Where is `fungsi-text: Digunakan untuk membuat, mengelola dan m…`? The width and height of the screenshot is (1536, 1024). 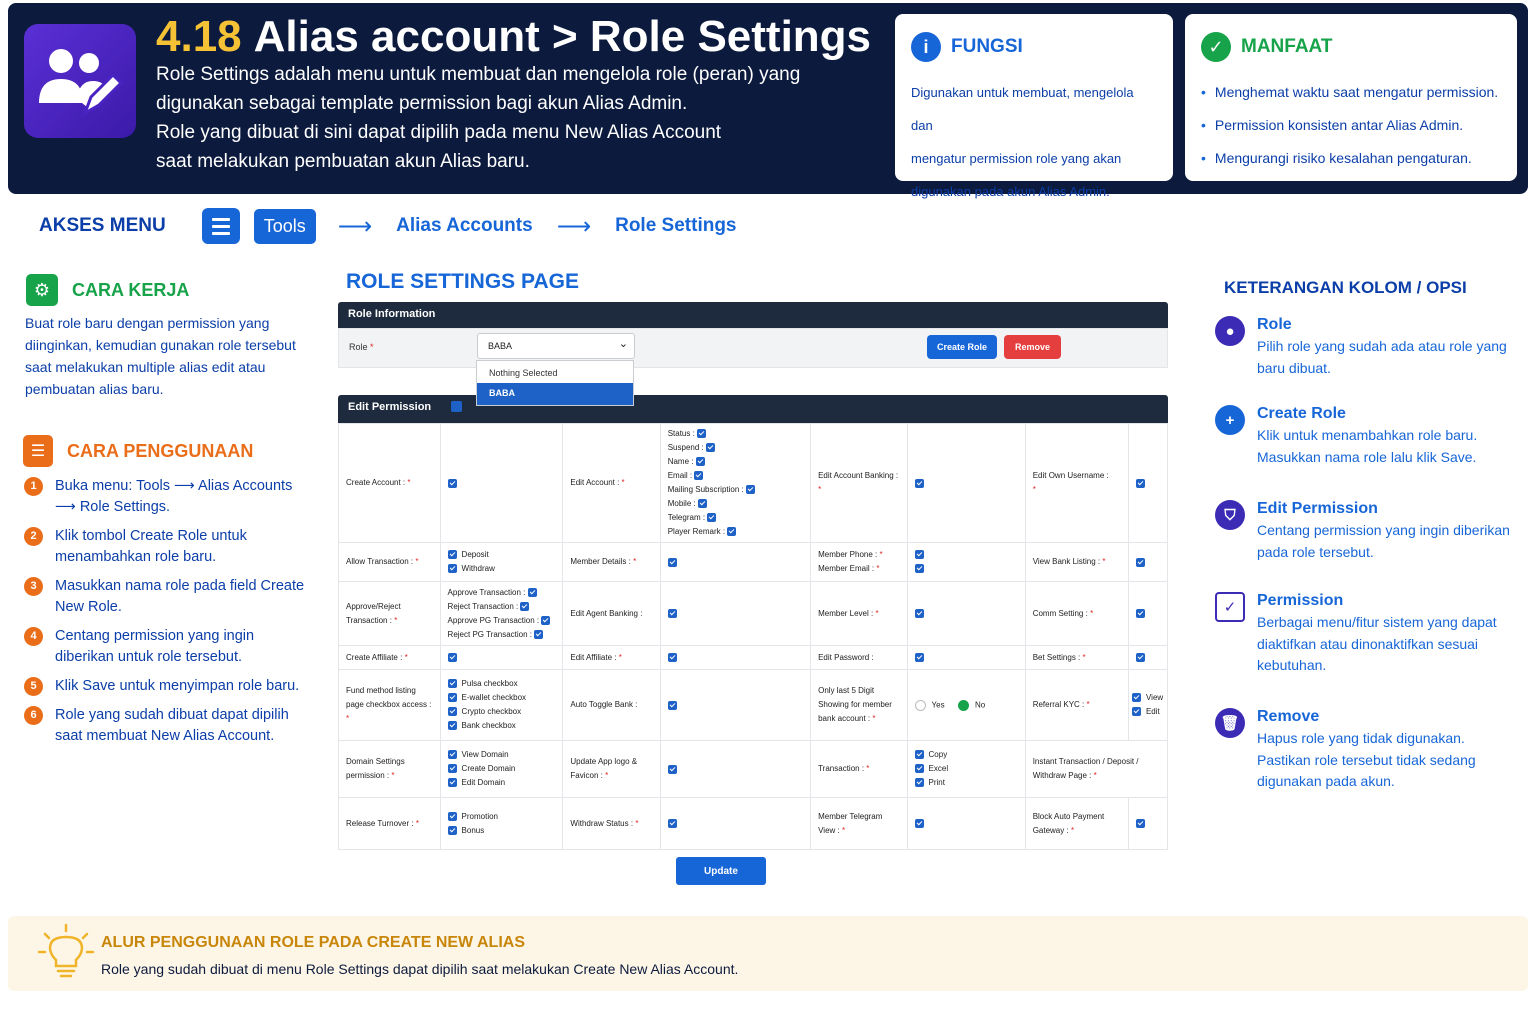 fungsi-text: Digunakan untuk membuat, mengelola dan m… is located at coordinates (1034, 142).